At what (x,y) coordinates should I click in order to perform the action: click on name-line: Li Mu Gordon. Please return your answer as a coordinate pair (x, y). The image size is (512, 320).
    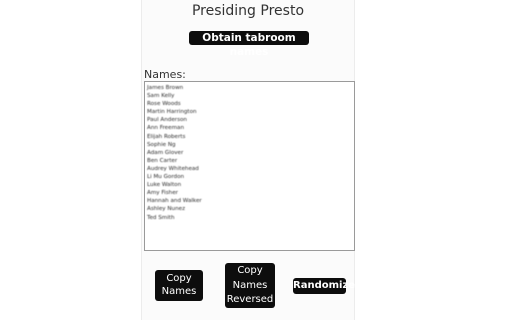
    Looking at the image, I should click on (166, 177).